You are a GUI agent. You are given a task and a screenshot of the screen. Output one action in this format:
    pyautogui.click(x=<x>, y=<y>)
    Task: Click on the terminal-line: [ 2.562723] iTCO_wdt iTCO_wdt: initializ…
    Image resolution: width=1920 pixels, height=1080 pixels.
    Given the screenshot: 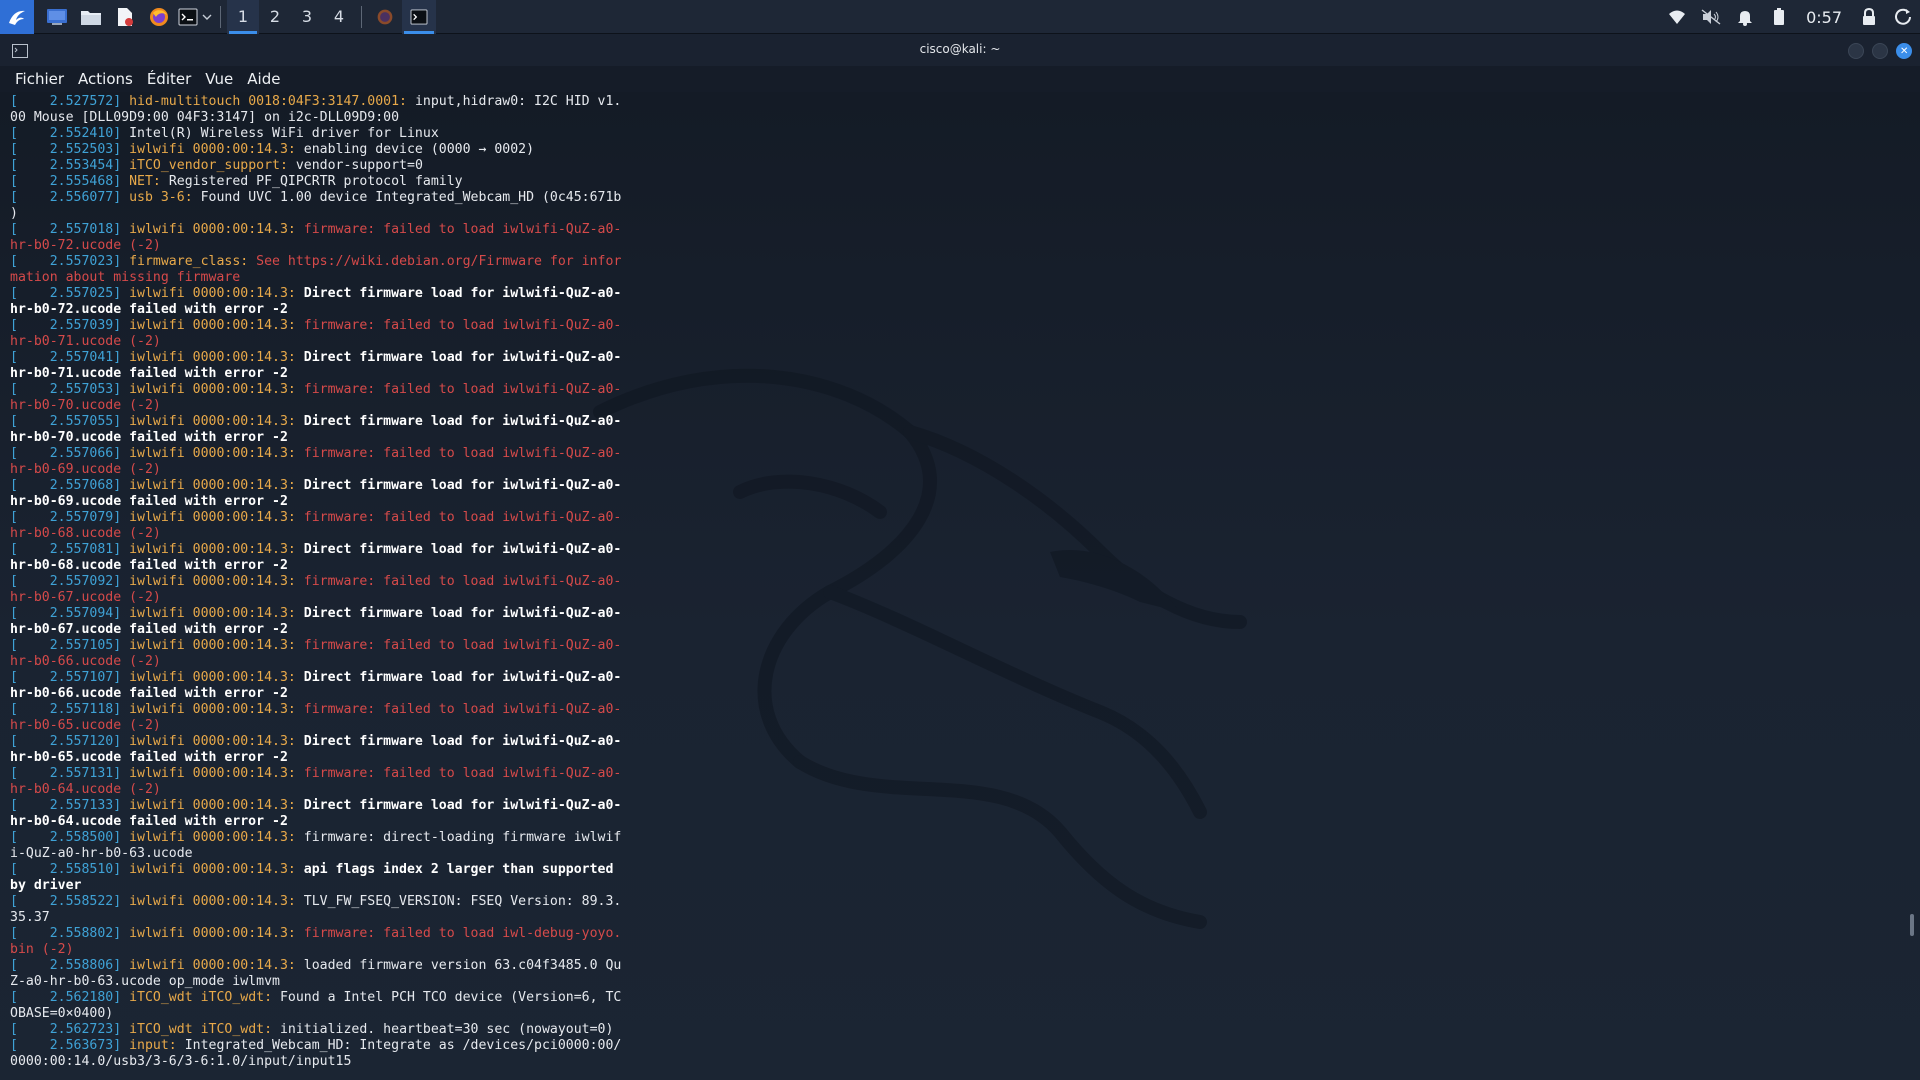 What is the action you would take?
    pyautogui.click(x=315, y=1030)
    